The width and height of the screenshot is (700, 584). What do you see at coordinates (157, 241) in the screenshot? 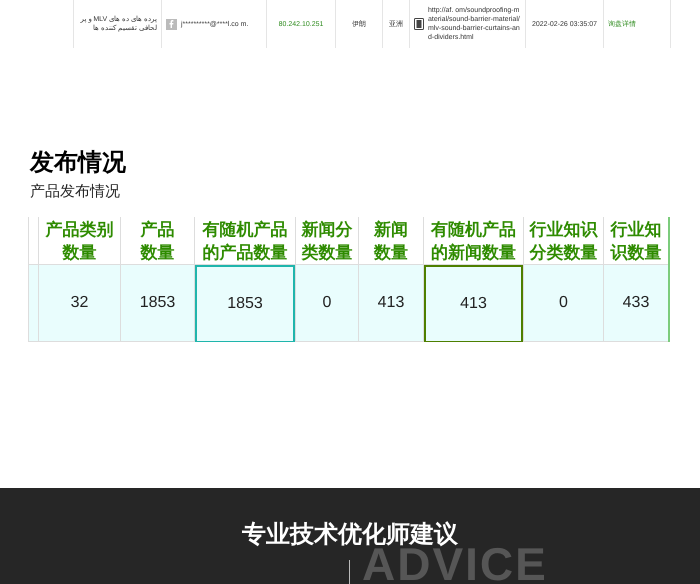
I see `column-header: 产品数量` at bounding box center [157, 241].